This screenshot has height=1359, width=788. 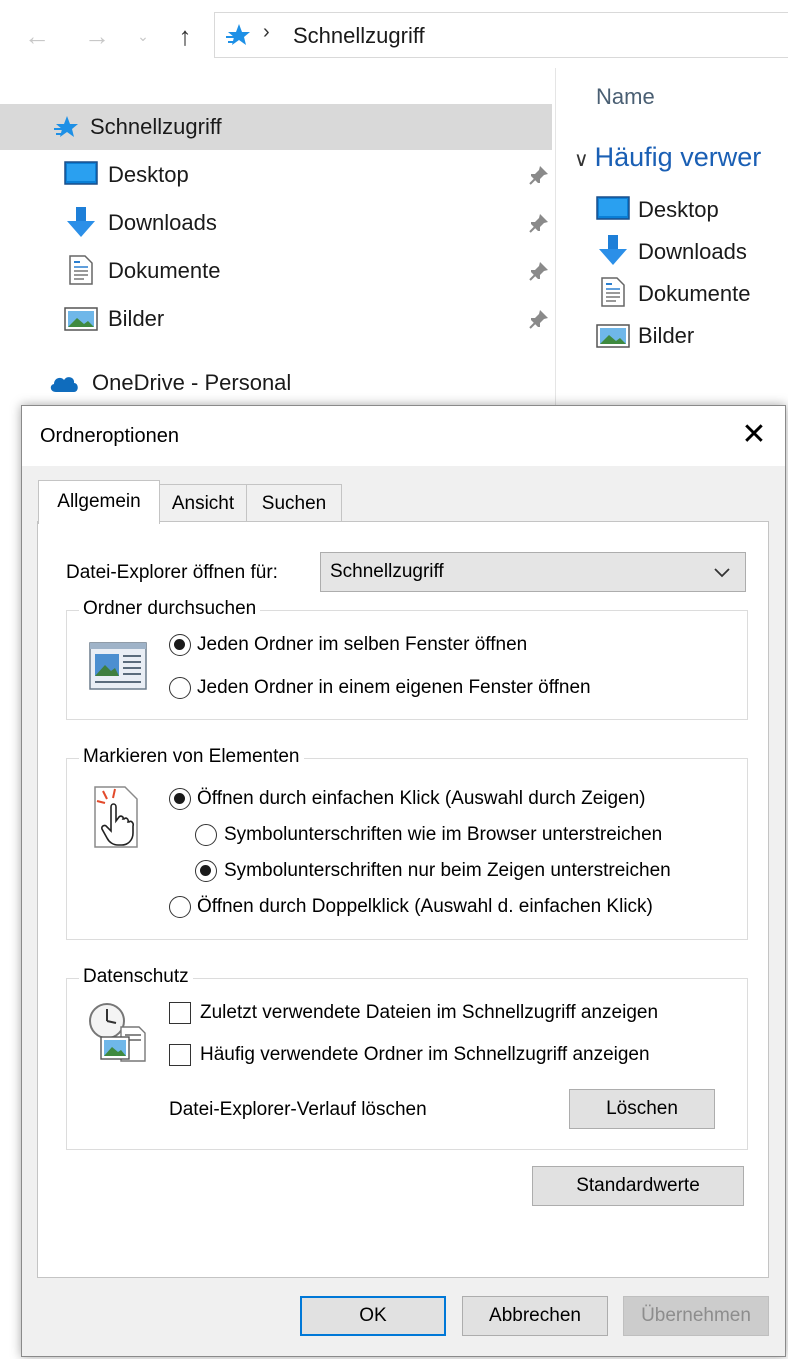 What do you see at coordinates (276, 127) in the screenshot?
I see `sidebar-item-quick-access: Schnellzugriff` at bounding box center [276, 127].